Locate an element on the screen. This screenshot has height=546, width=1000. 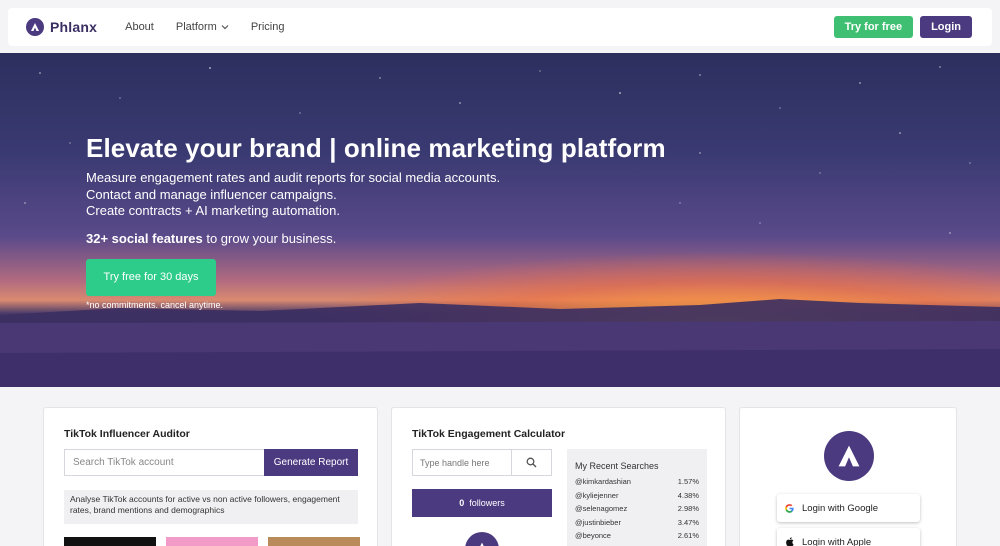
recent-rate: 4.38% is located at coordinates (688, 495).